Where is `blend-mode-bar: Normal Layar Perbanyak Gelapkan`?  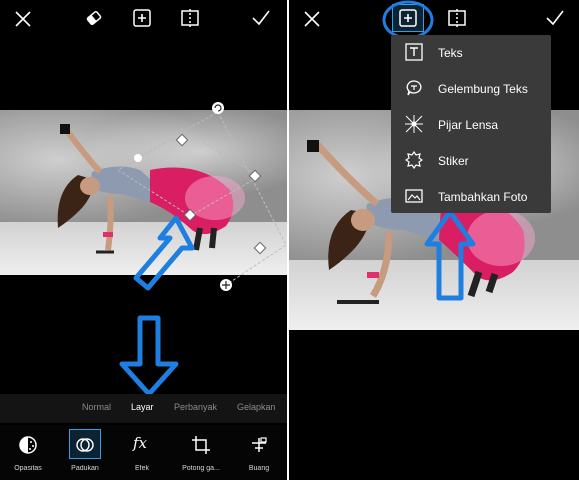 blend-mode-bar: Normal Layar Perbanyak Gelapkan is located at coordinates (143, 408).